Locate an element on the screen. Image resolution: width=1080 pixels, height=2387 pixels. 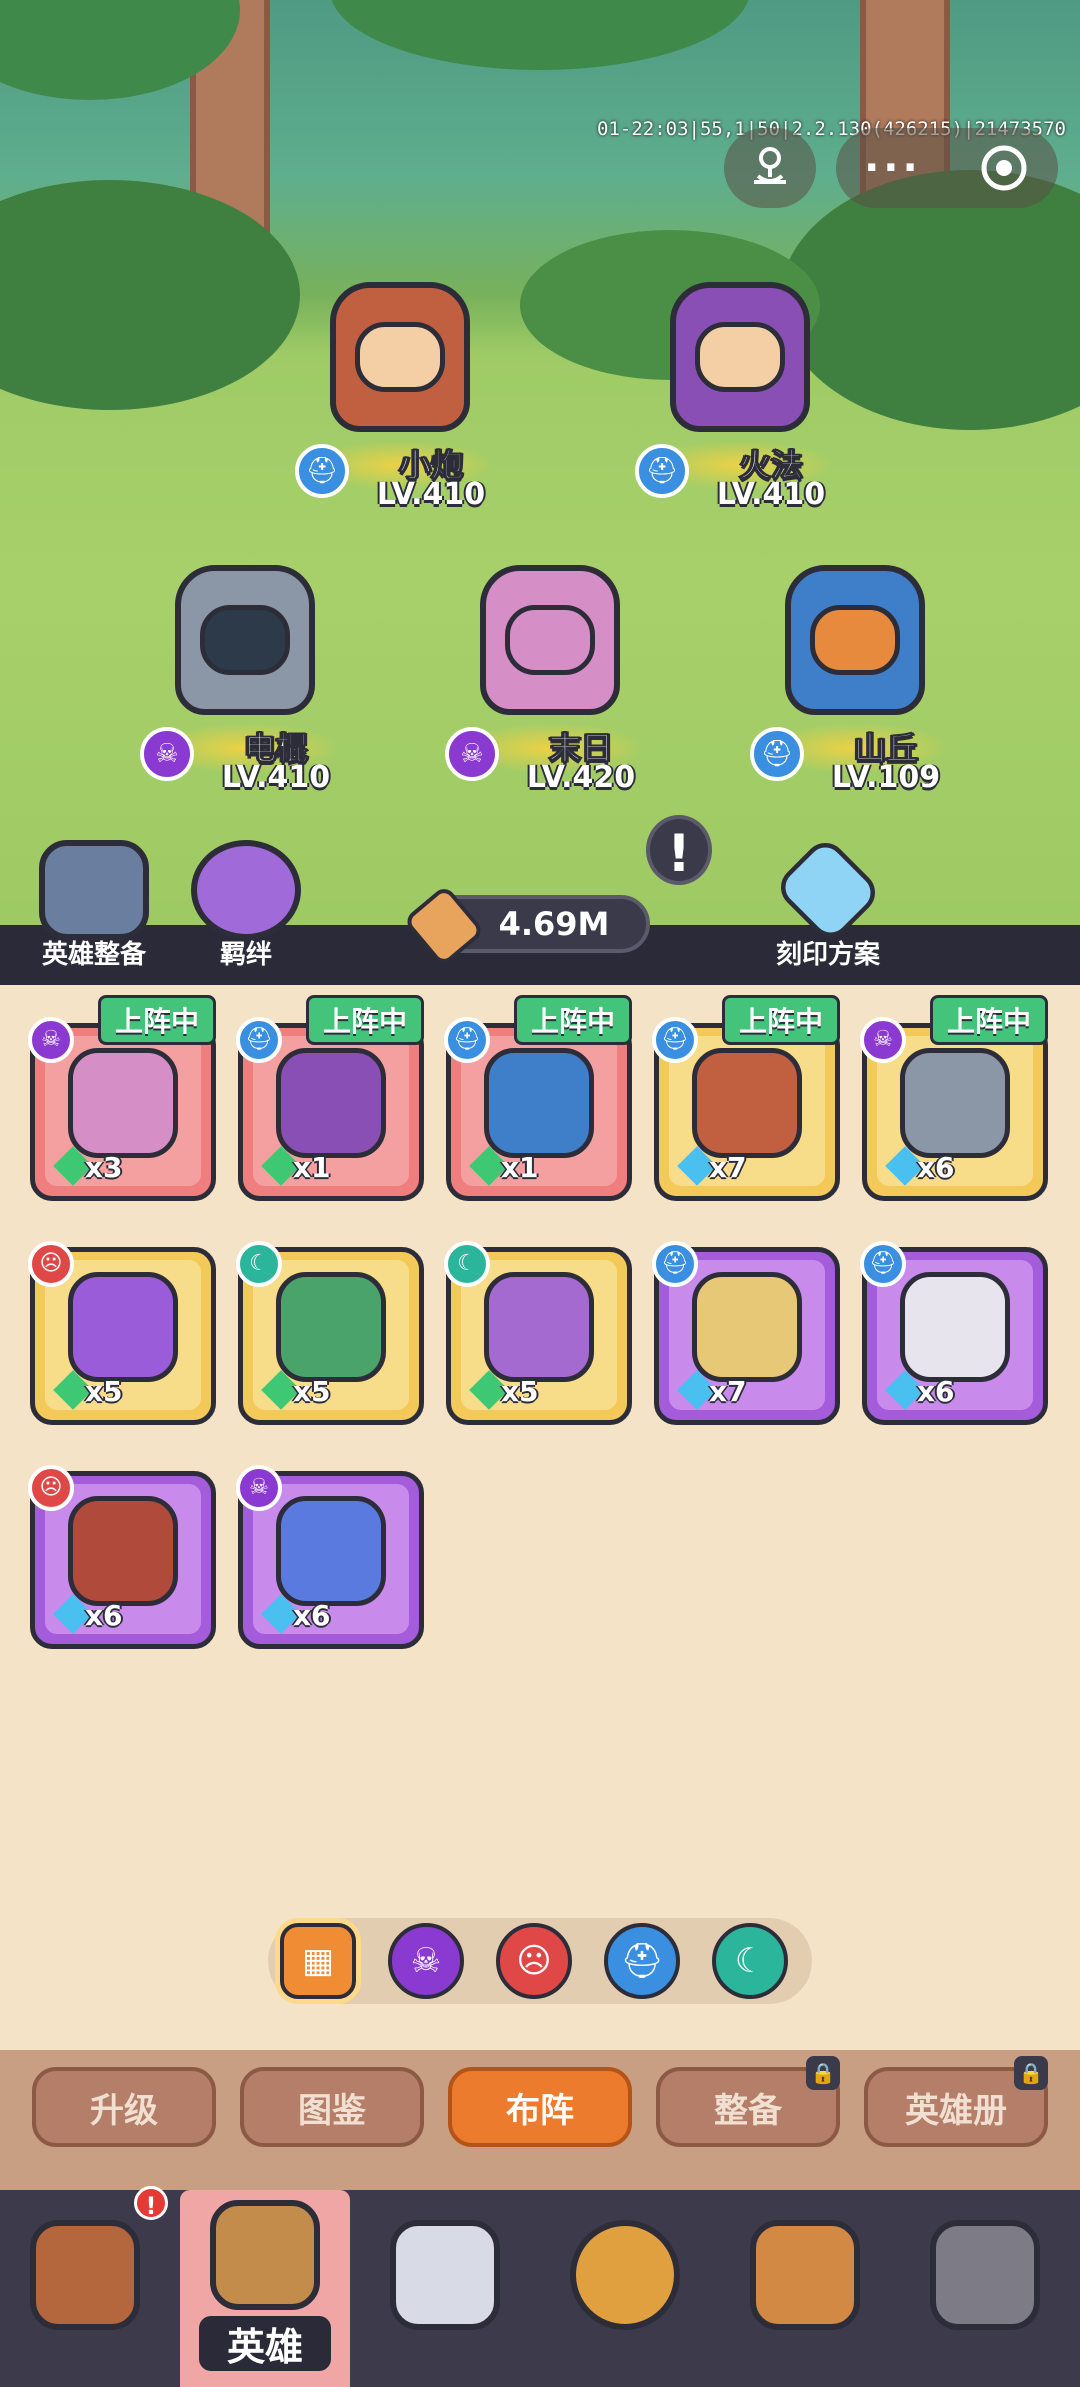
hero-count: x5 is located at coordinates (520, 1391).